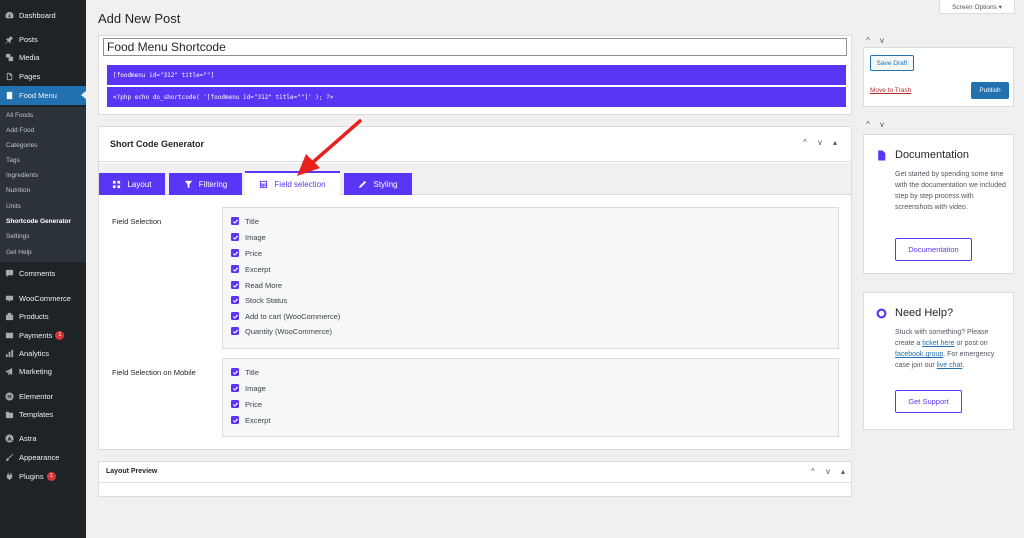 This screenshot has width=1024, height=538. I want to click on sidebar-item-plugins: Plugins 1, so click(43, 476).